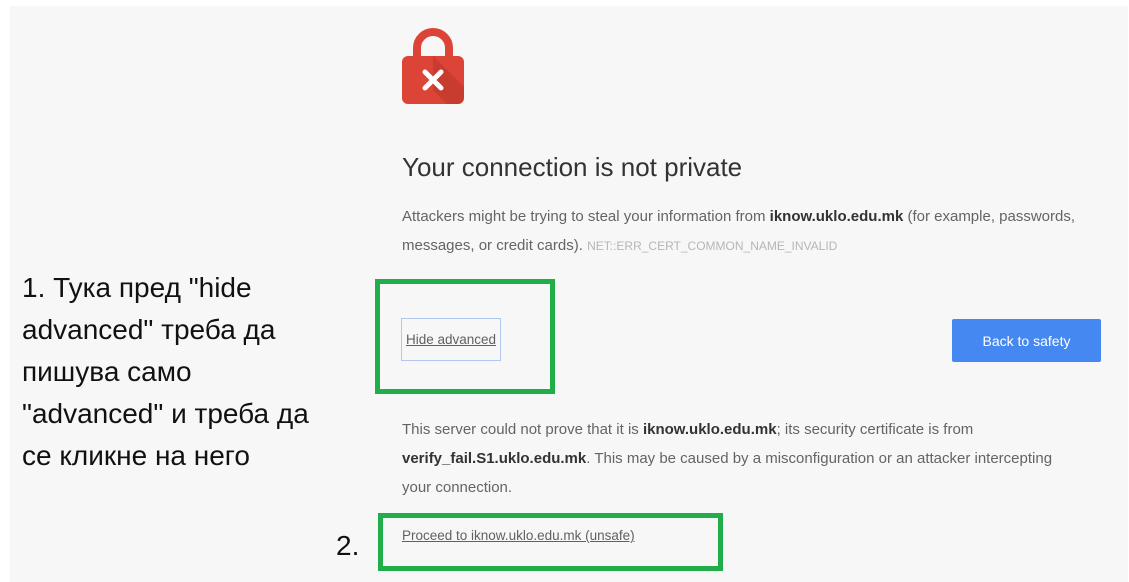  Describe the element at coordinates (550, 542) in the screenshot. I see `annotation-box-proceed` at that location.